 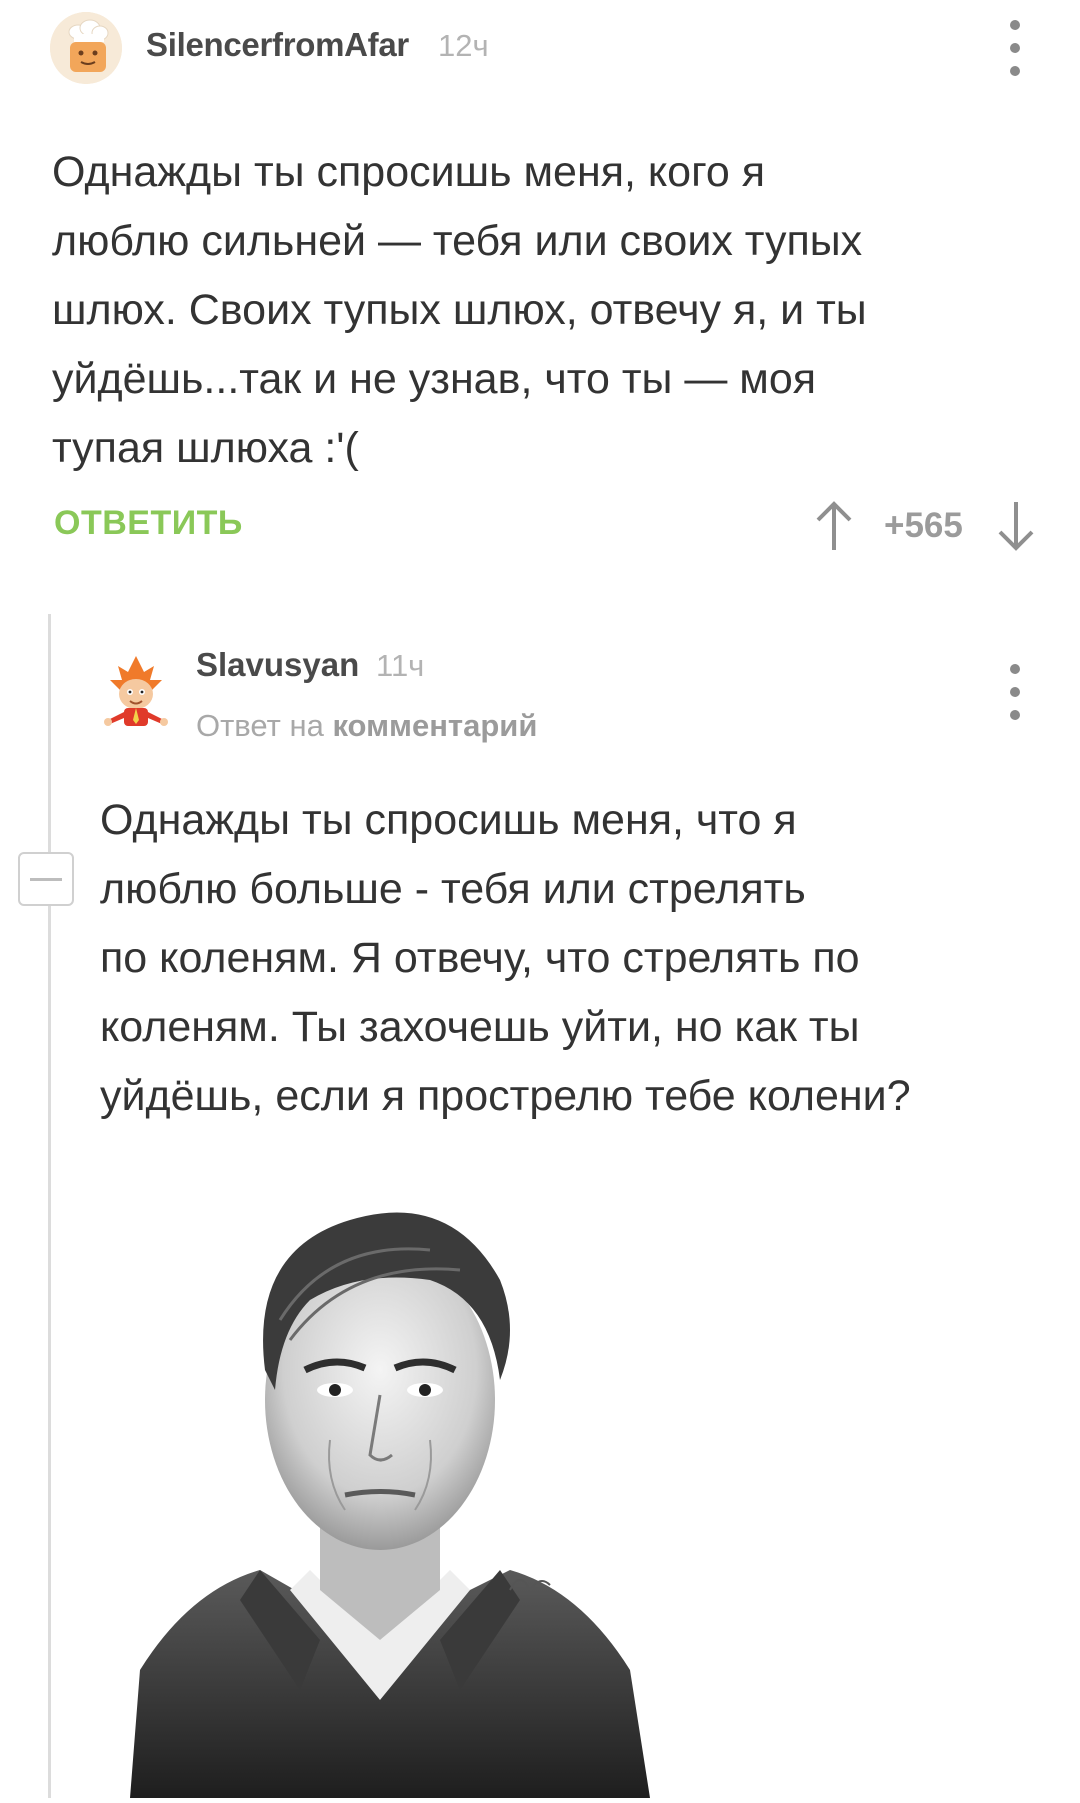 I want to click on comment-text-line: люблю больше - тебя или стрелять, so click(x=453, y=889).